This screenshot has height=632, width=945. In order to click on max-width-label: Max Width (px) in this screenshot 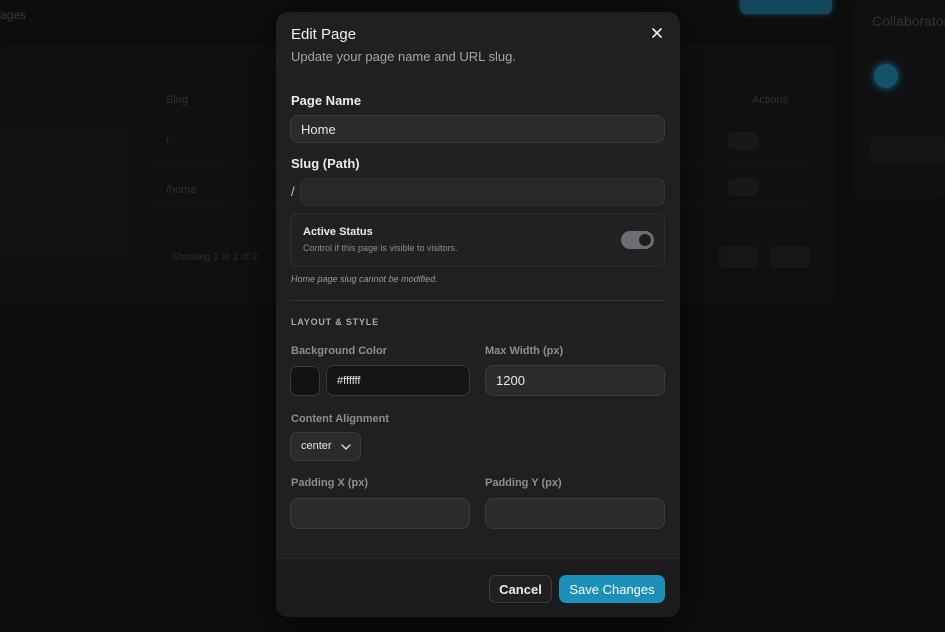, I will do `click(524, 351)`.